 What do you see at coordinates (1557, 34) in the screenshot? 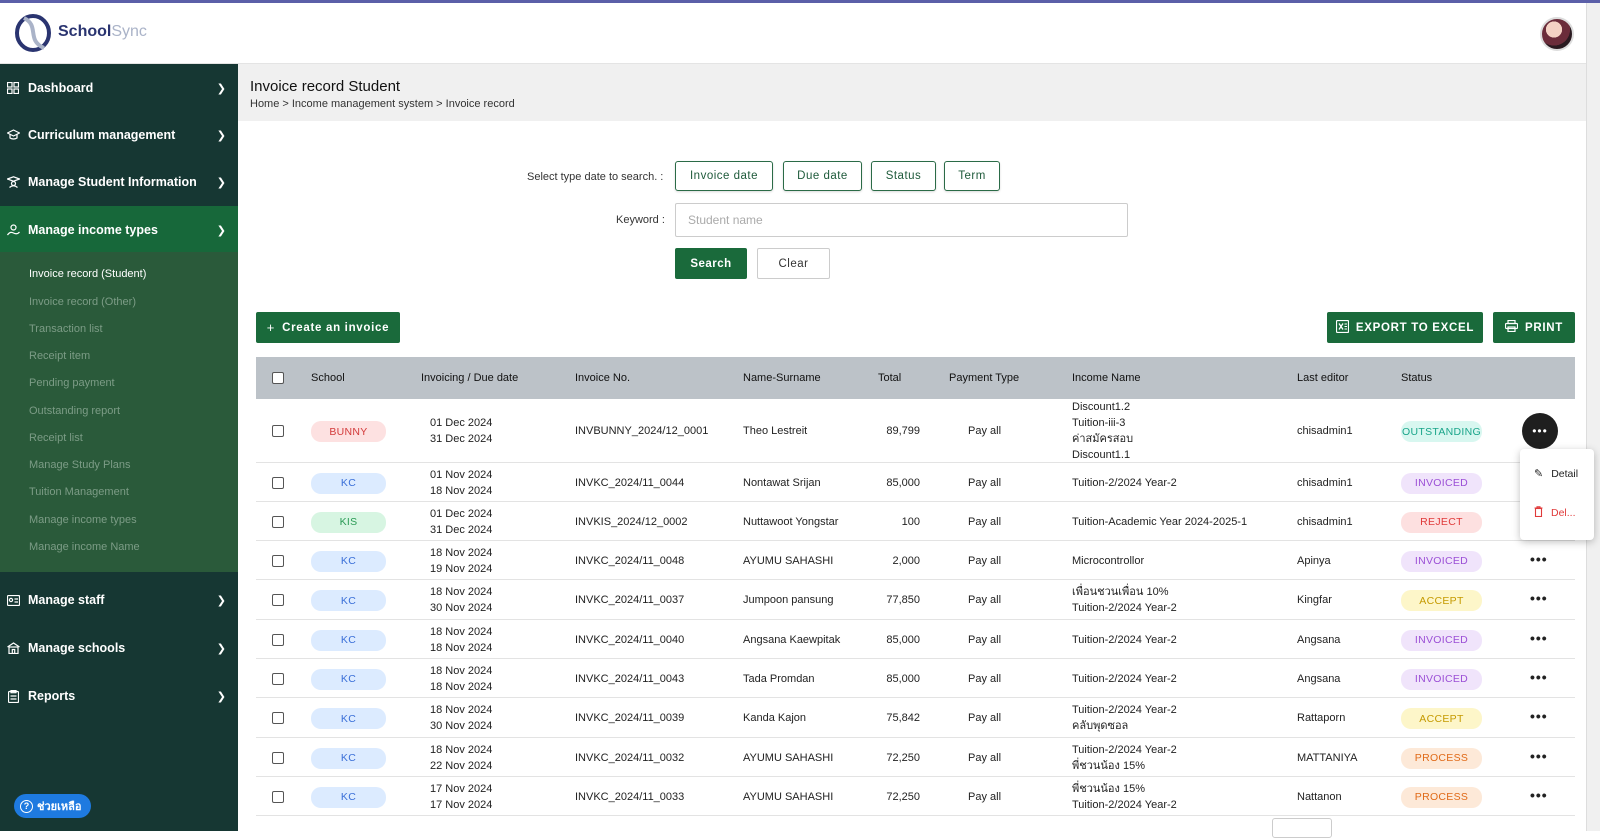
I see `user-avatar` at bounding box center [1557, 34].